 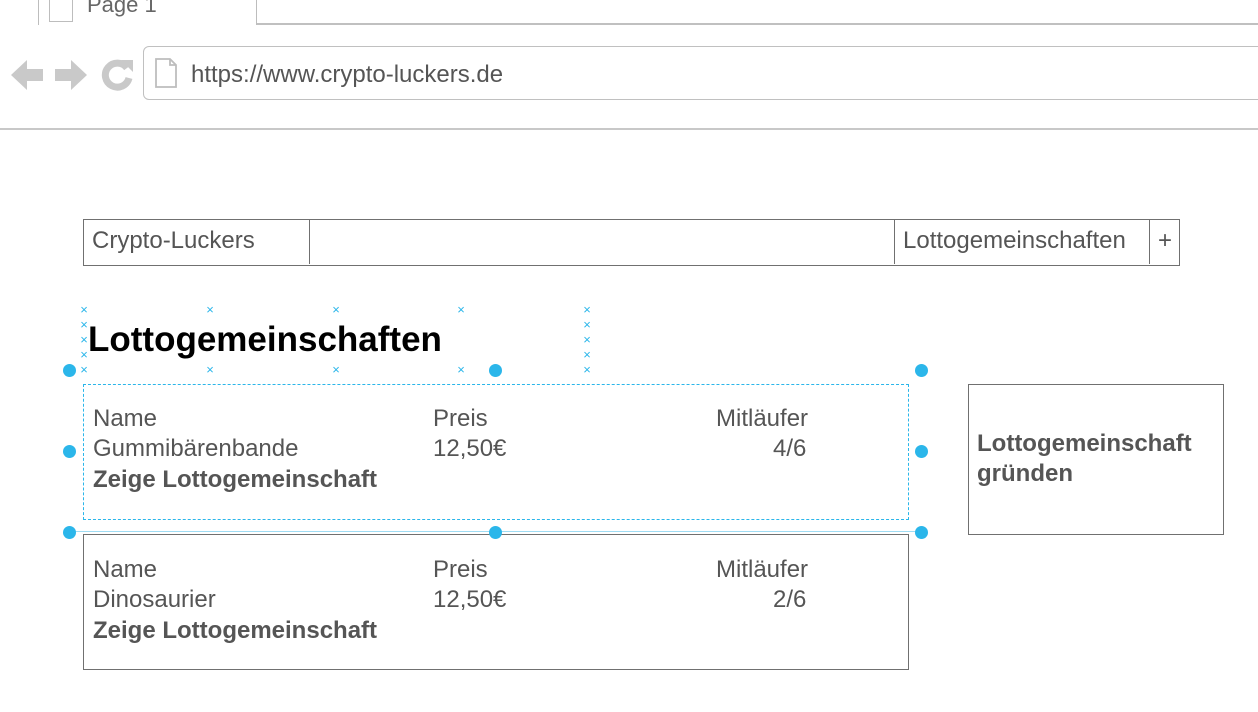 What do you see at coordinates (1165, 242) in the screenshot?
I see `add-button: +` at bounding box center [1165, 242].